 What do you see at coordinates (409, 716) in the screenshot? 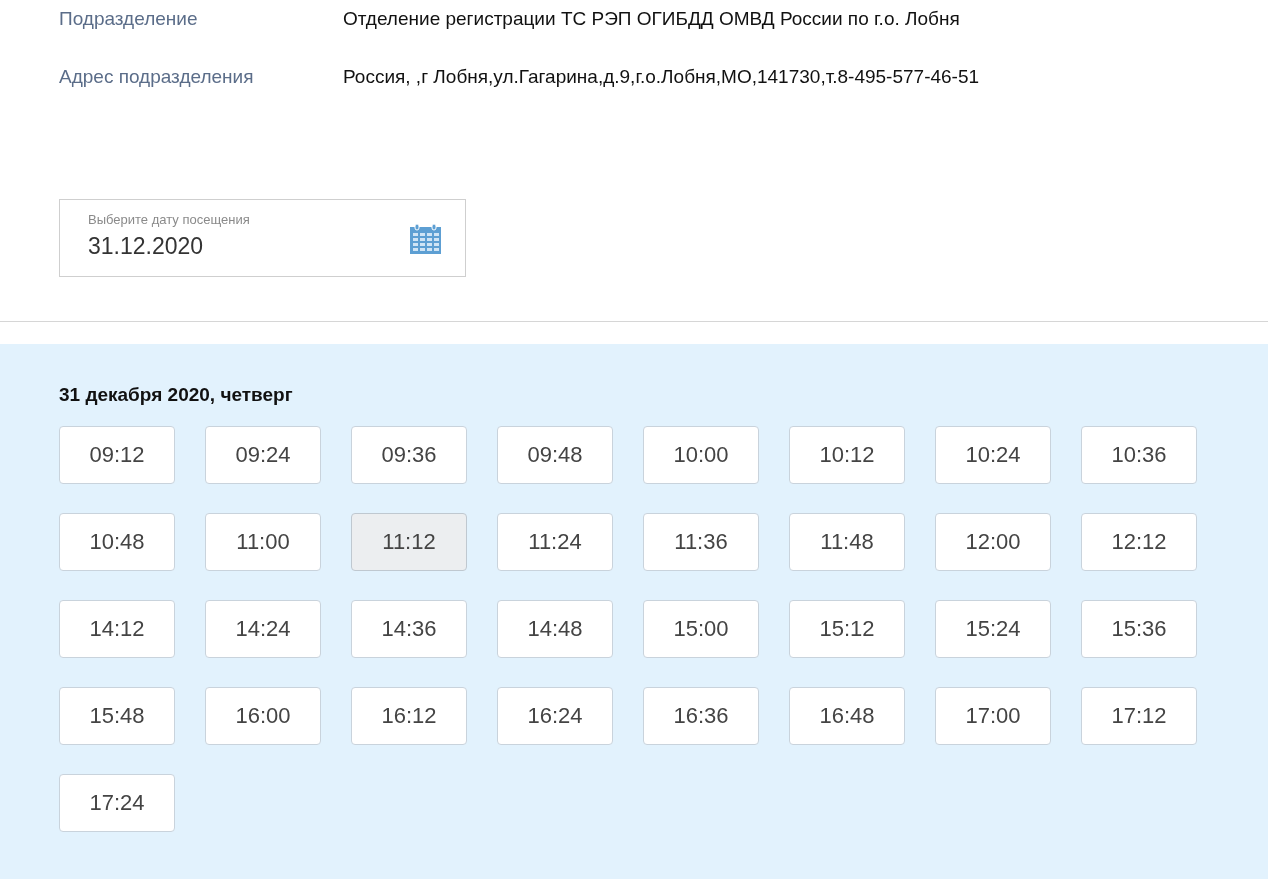
I see `time-slot-button: 16:12` at bounding box center [409, 716].